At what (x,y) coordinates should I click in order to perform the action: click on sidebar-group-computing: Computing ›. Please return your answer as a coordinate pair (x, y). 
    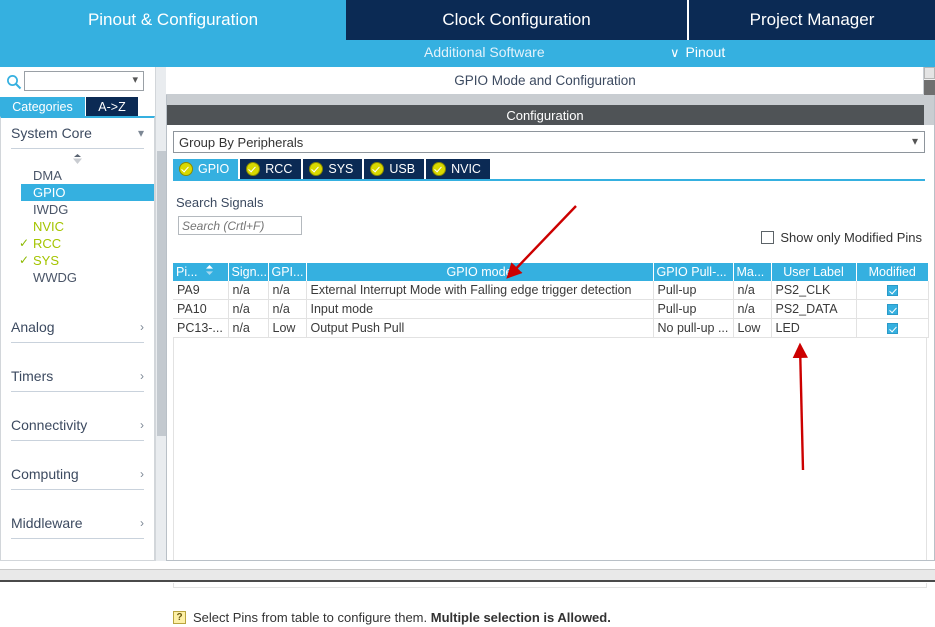
    Looking at the image, I should click on (77, 474).